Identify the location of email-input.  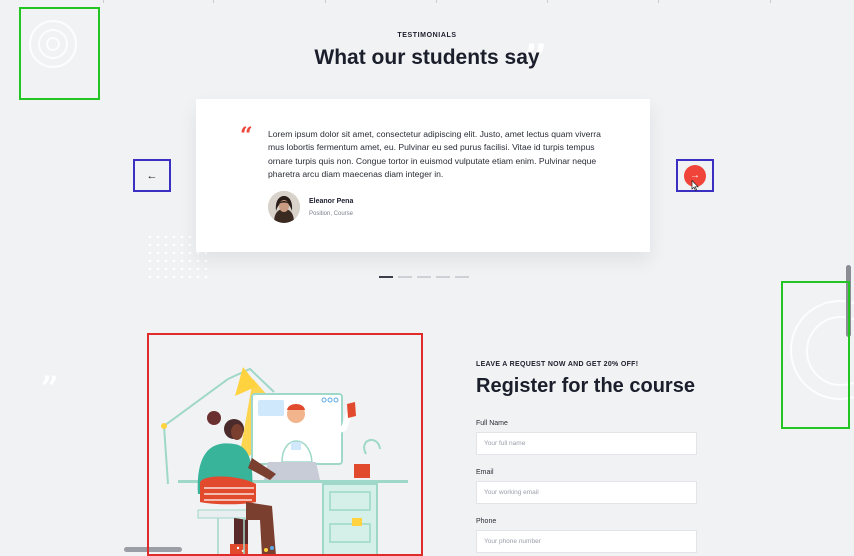
(586, 492).